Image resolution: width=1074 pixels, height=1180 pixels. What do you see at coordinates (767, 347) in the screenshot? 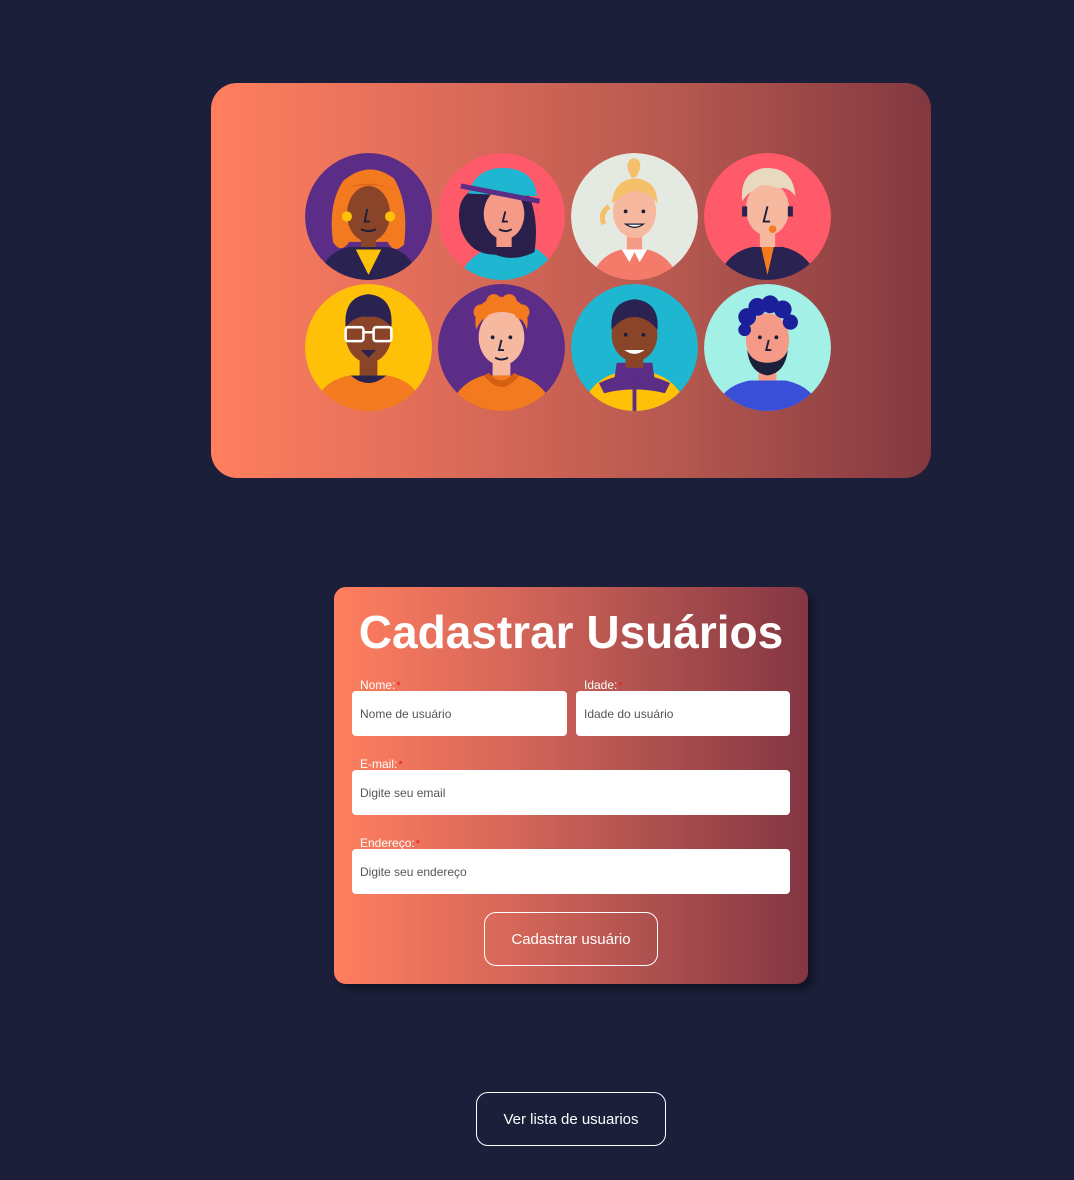
I see `man-beard-avatar` at bounding box center [767, 347].